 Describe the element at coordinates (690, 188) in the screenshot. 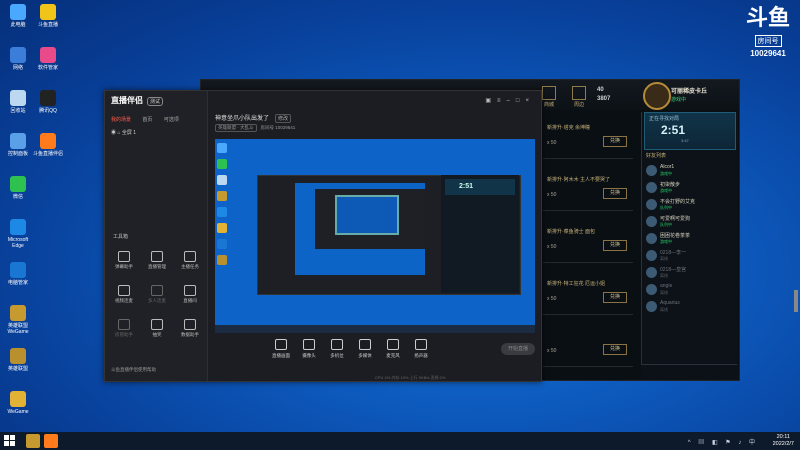

I see `friend-item: 初柒散步 游戏中` at that location.